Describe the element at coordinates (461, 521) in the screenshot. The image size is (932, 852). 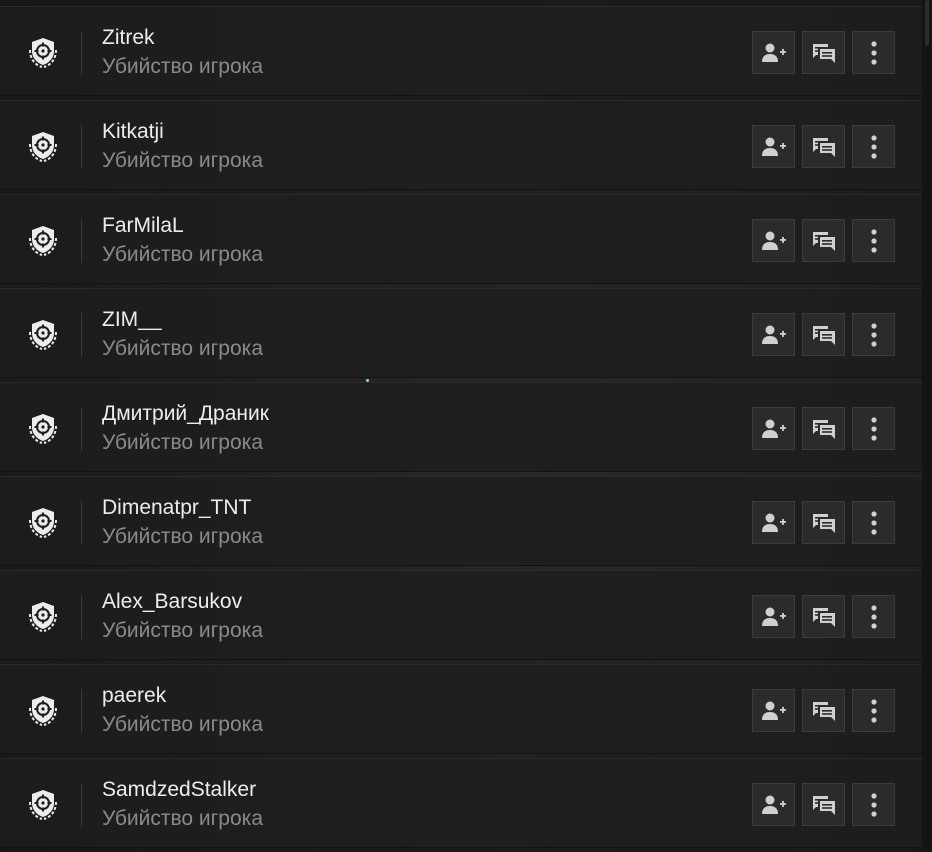
I see `player-row: Dimenatpr_TNT Убийство игрока` at that location.